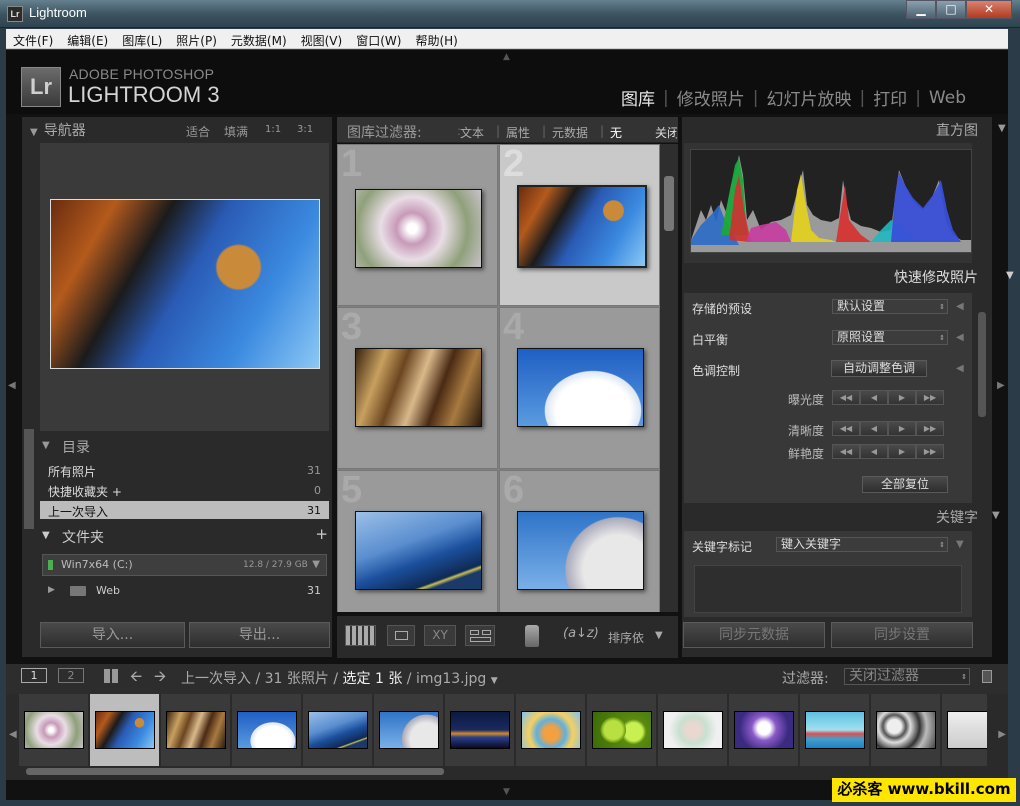 The image size is (1020, 806). I want to click on folders-header: ▼ 文件夹 +, so click(185, 536).